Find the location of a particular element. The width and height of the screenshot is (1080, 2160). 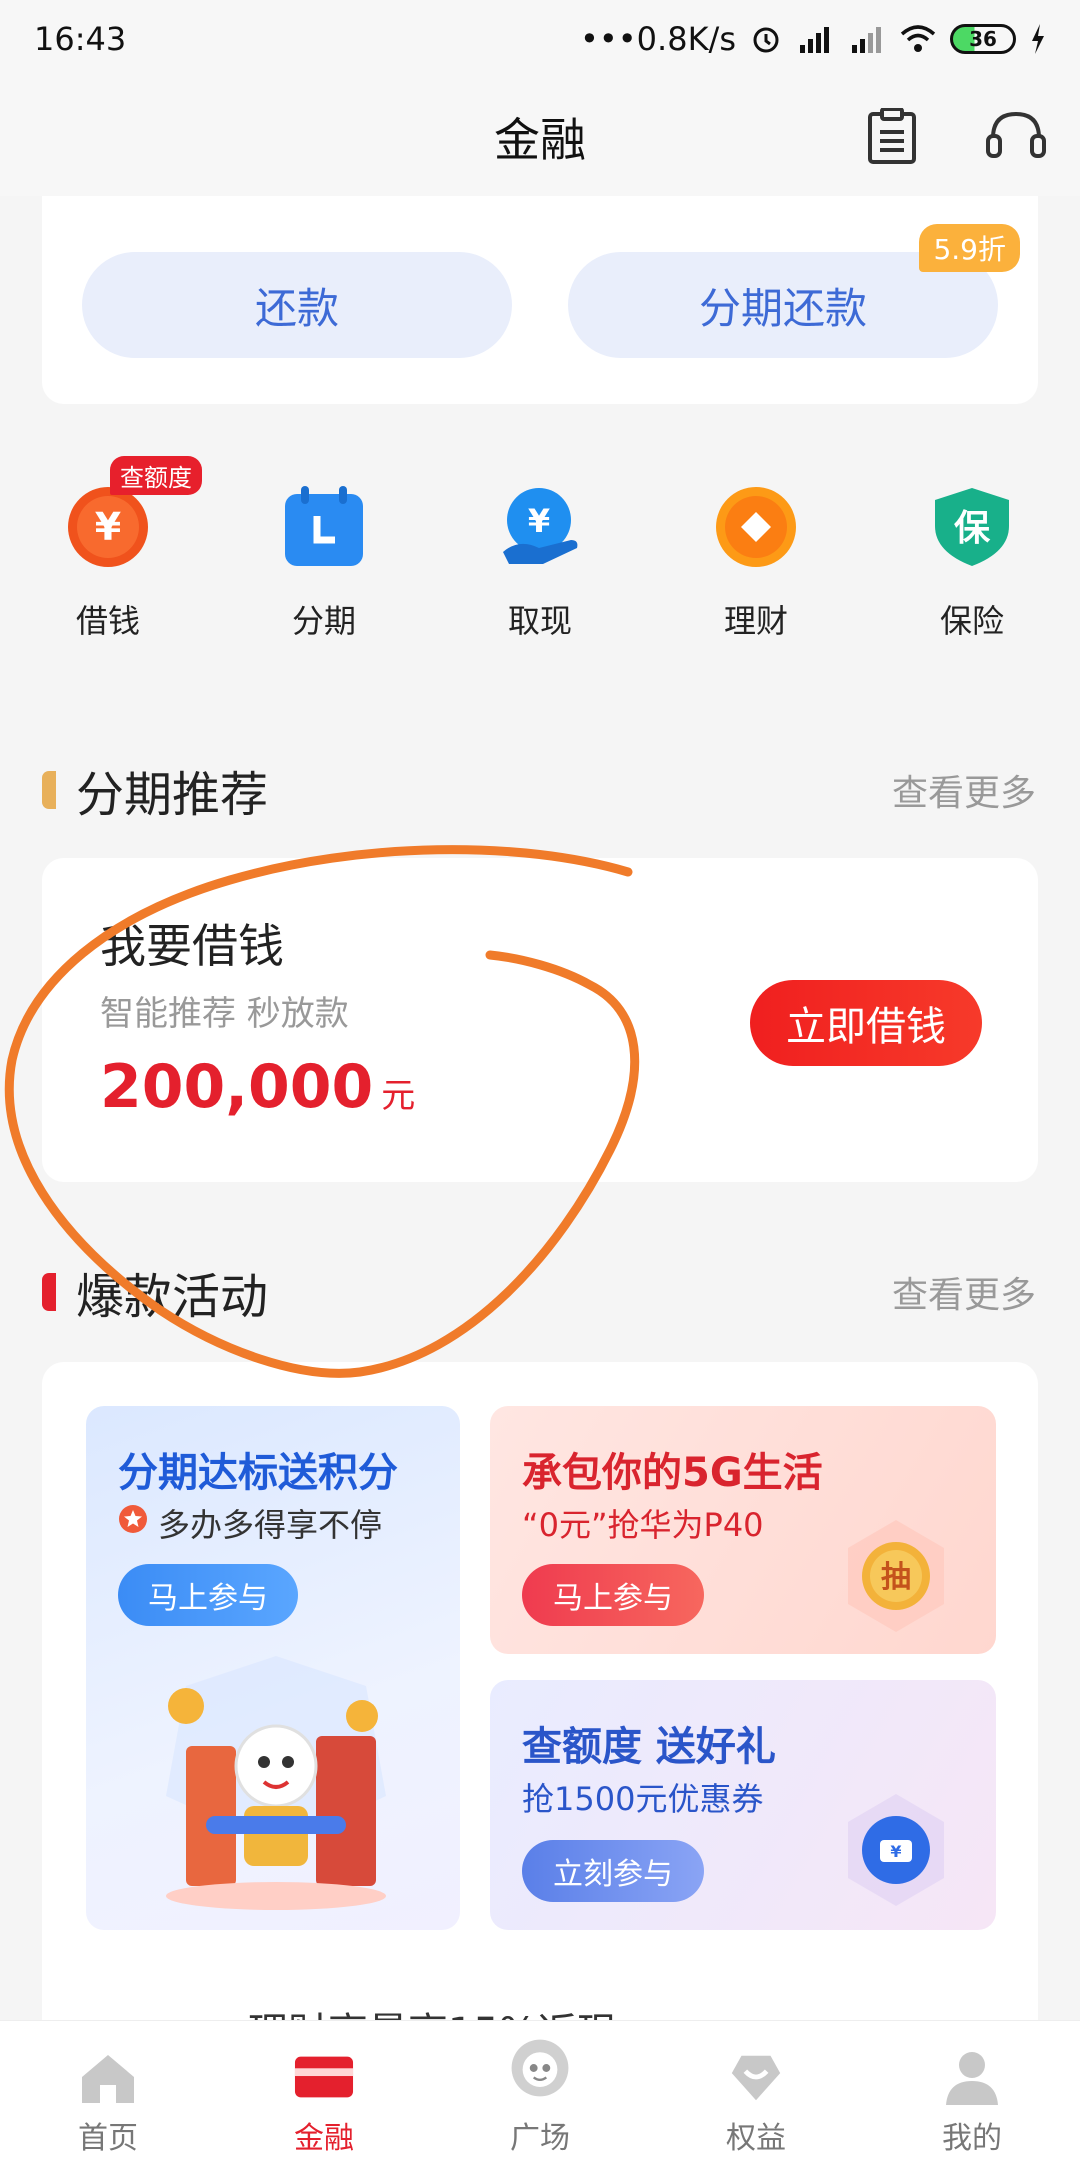

yuan-coin-icon: ¥ is located at coordinates (108, 527).